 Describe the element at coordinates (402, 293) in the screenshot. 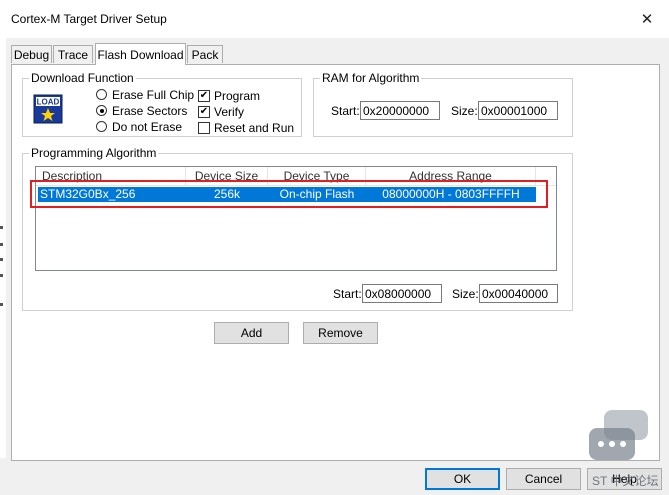

I see `flash-start-input` at that location.